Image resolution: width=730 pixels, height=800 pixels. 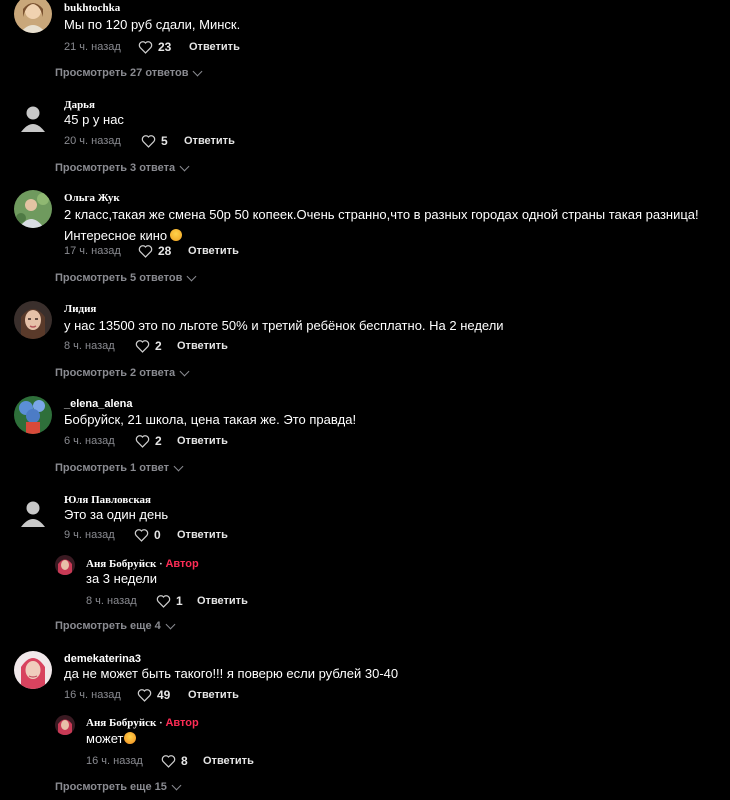 I want to click on like-button: 8, so click(x=174, y=761).